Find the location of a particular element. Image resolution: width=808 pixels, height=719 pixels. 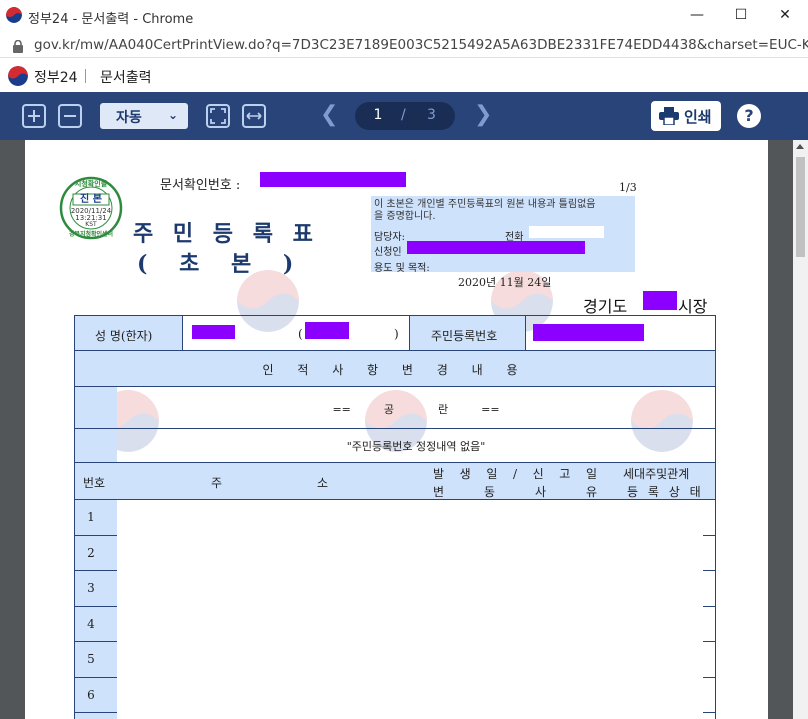

scroll-up-icon is located at coordinates (800, 146).